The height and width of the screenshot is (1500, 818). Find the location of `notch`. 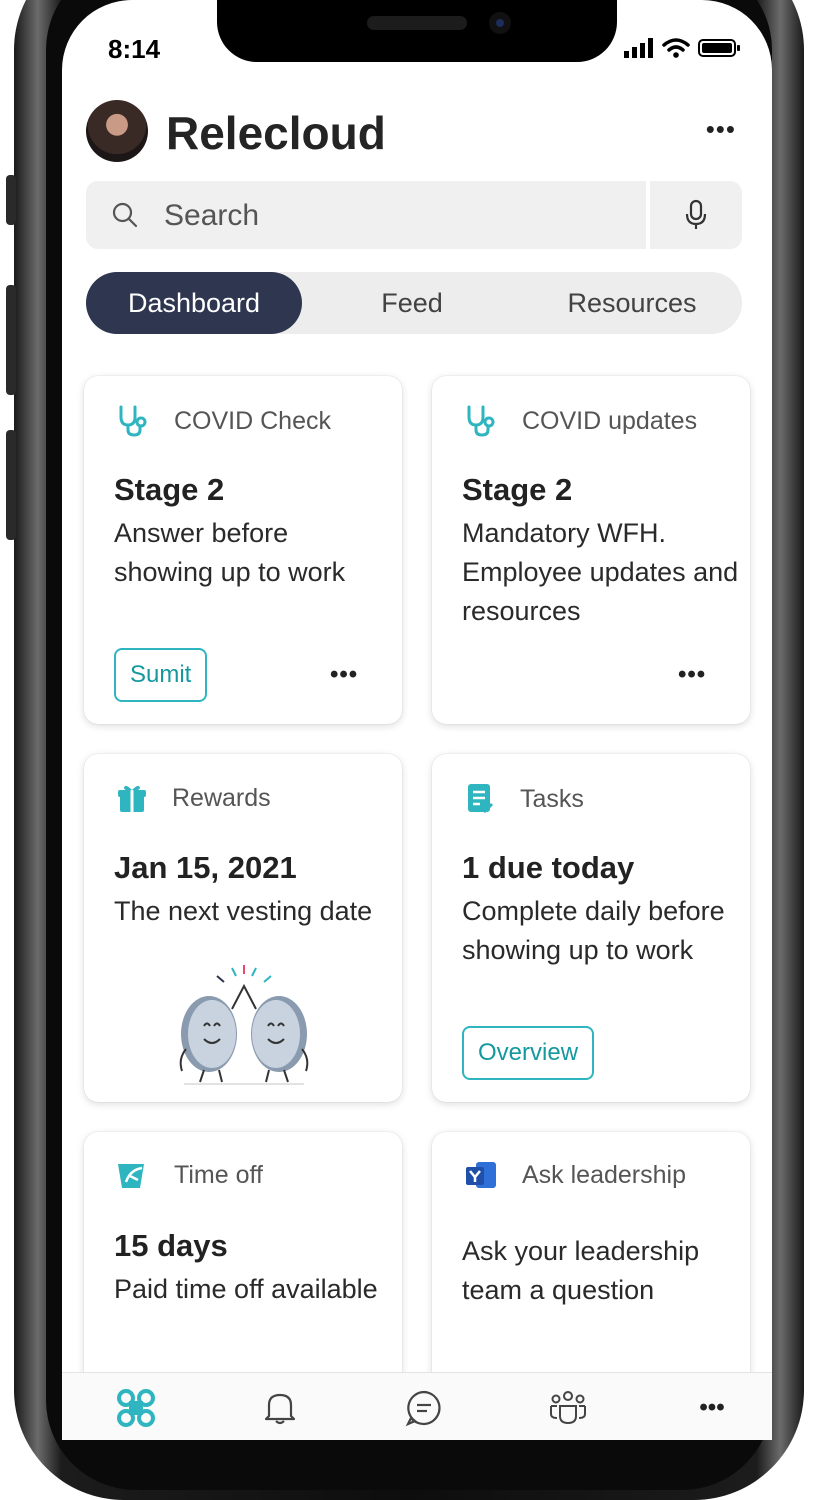

notch is located at coordinates (417, 31).